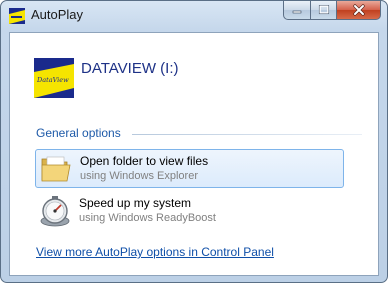 The image size is (390, 285). I want to click on title-bar: AutoPlay, so click(194, 16).